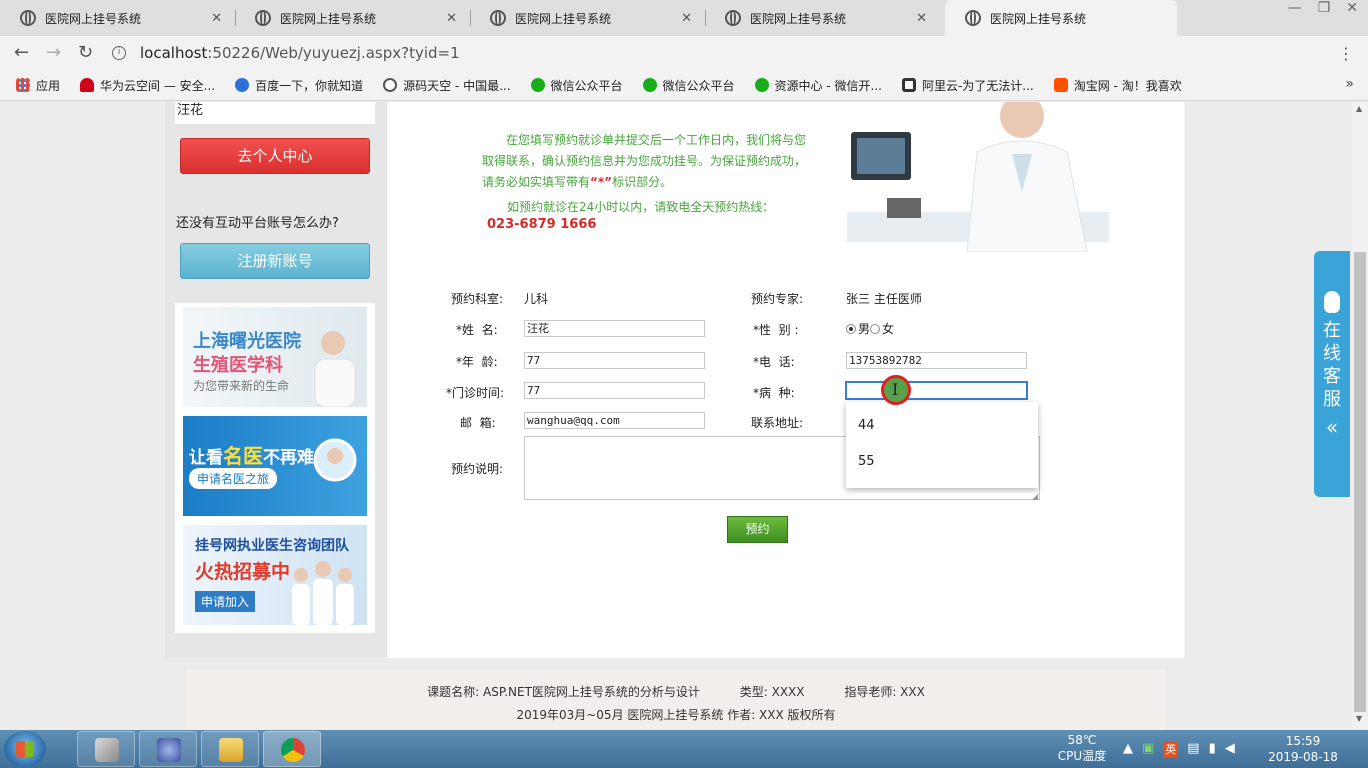 The width and height of the screenshot is (1368, 768). What do you see at coordinates (614, 390) in the screenshot?
I see `visit-time-input: 77` at bounding box center [614, 390].